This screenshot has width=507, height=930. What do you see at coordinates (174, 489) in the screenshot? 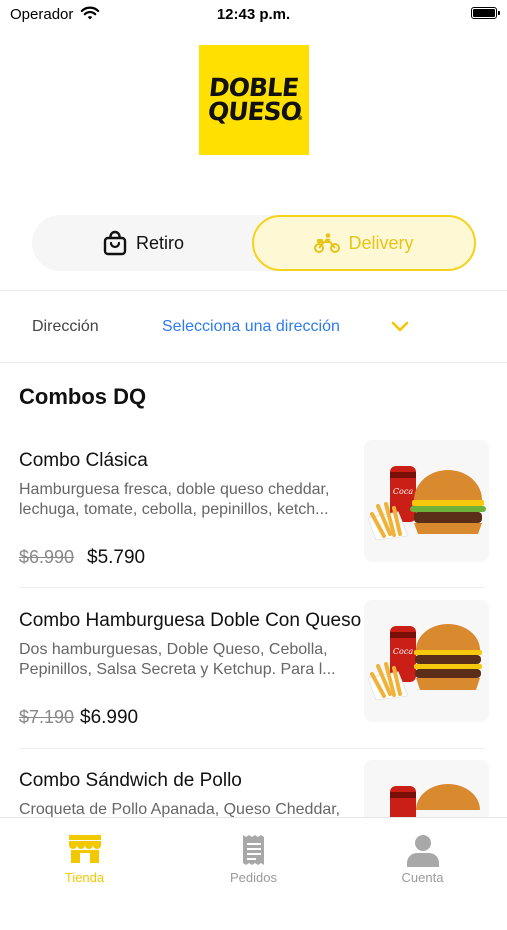
I see `product-description-line: Hamburguesa fresca, doble queso cheddar,` at bounding box center [174, 489].